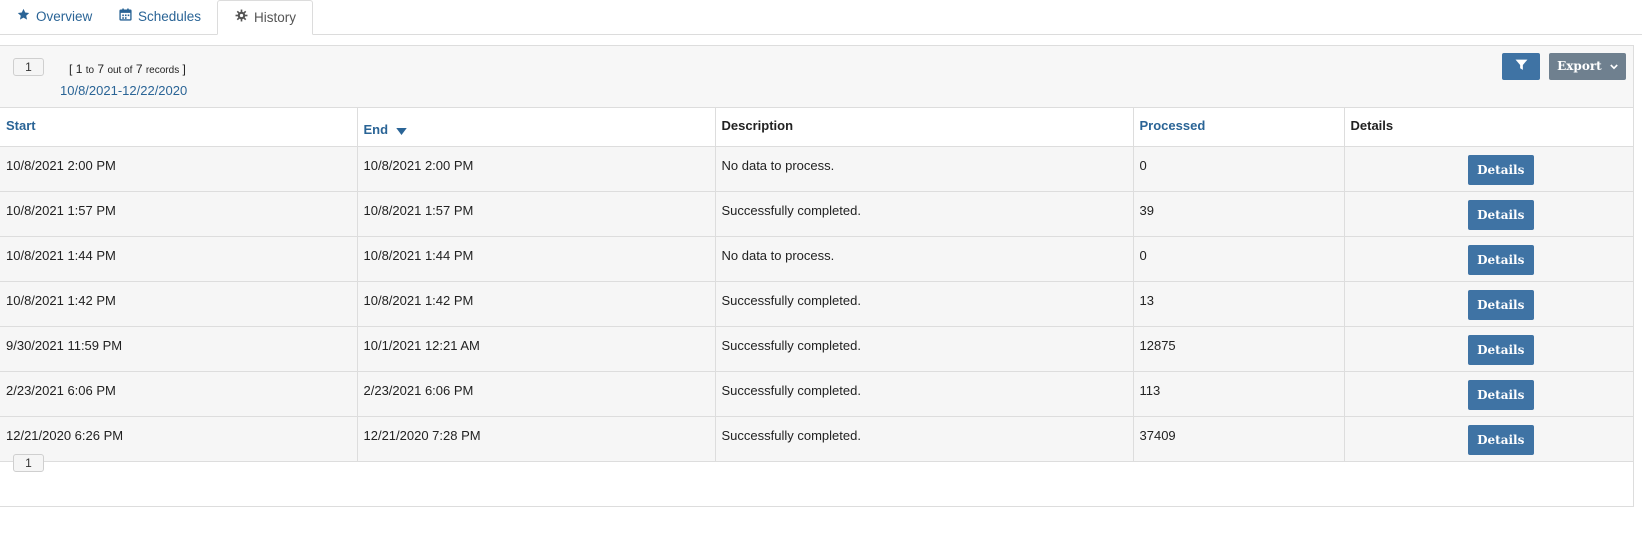 The image size is (1642, 555). Describe the element at coordinates (184, 69) in the screenshot. I see `record-count-close-bracket: ]` at that location.